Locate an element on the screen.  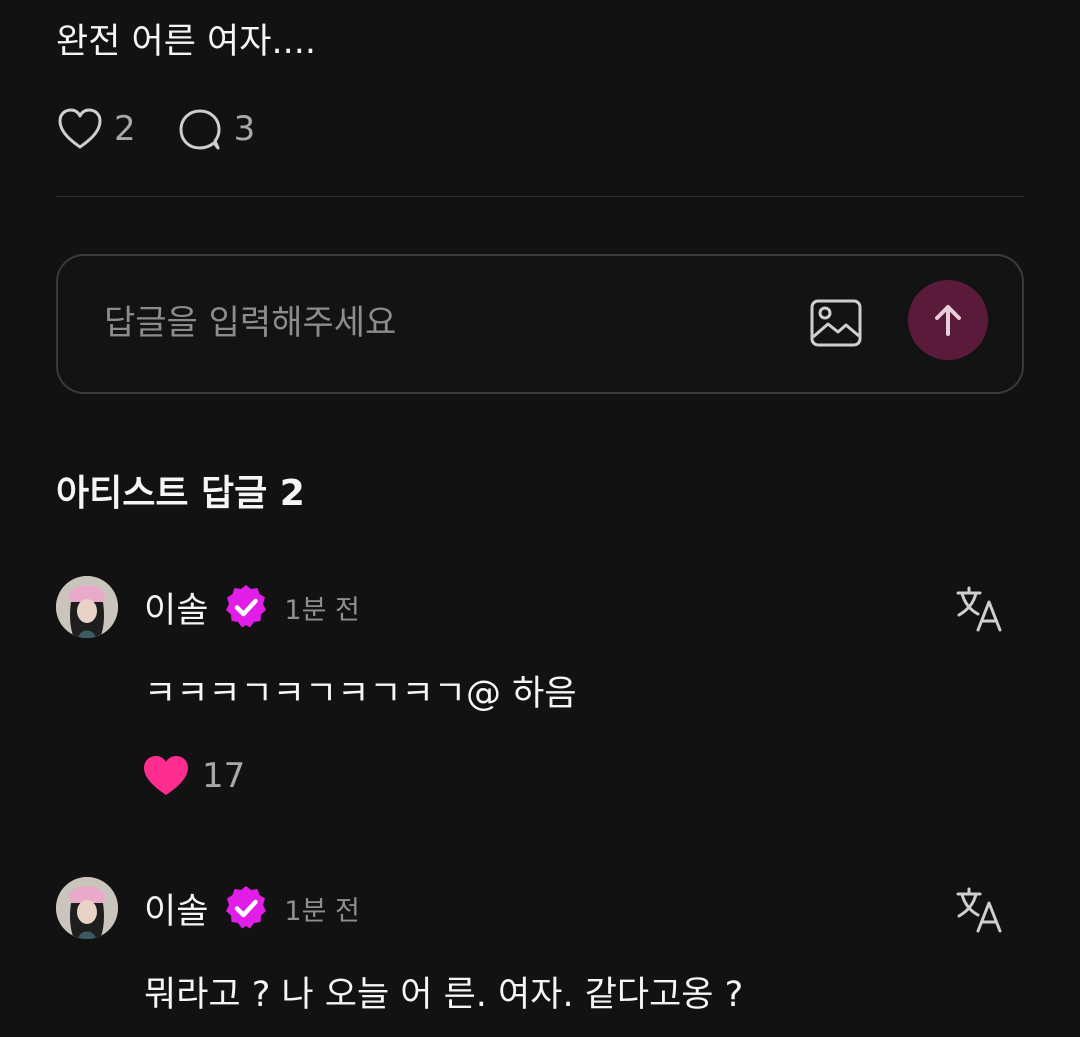
image-attach-button is located at coordinates (836, 323).